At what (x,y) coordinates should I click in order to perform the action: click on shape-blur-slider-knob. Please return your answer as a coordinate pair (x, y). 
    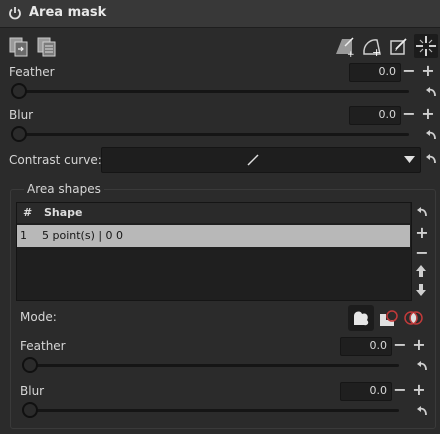
    Looking at the image, I should click on (30, 410).